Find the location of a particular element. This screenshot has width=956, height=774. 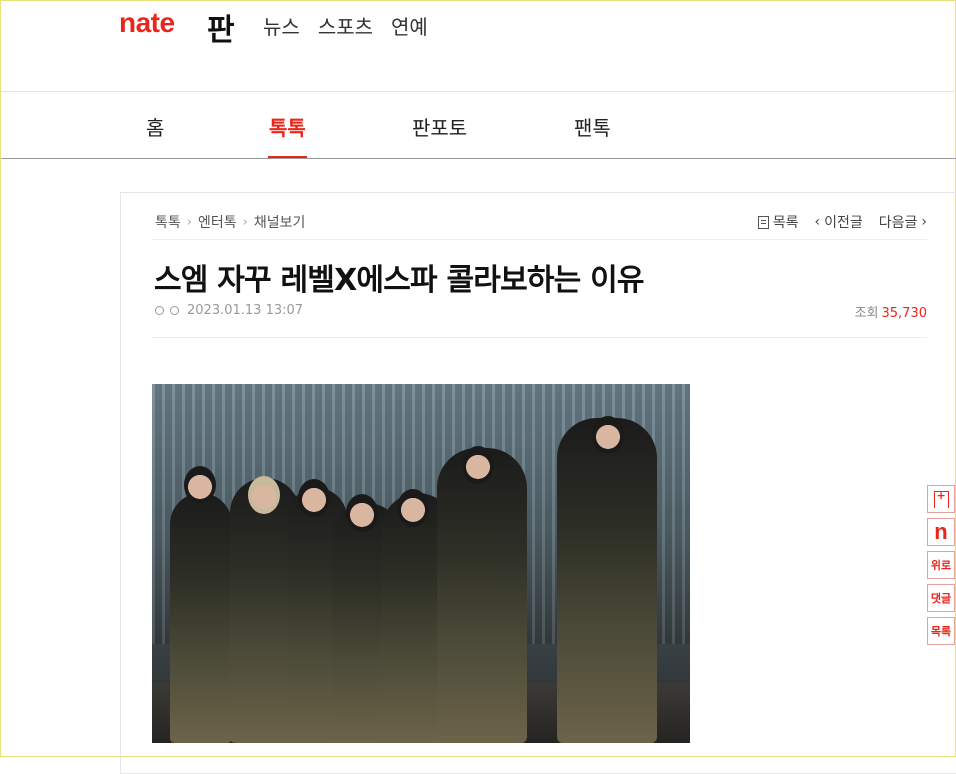

gnb-news: 뉴스 is located at coordinates (281, 25).